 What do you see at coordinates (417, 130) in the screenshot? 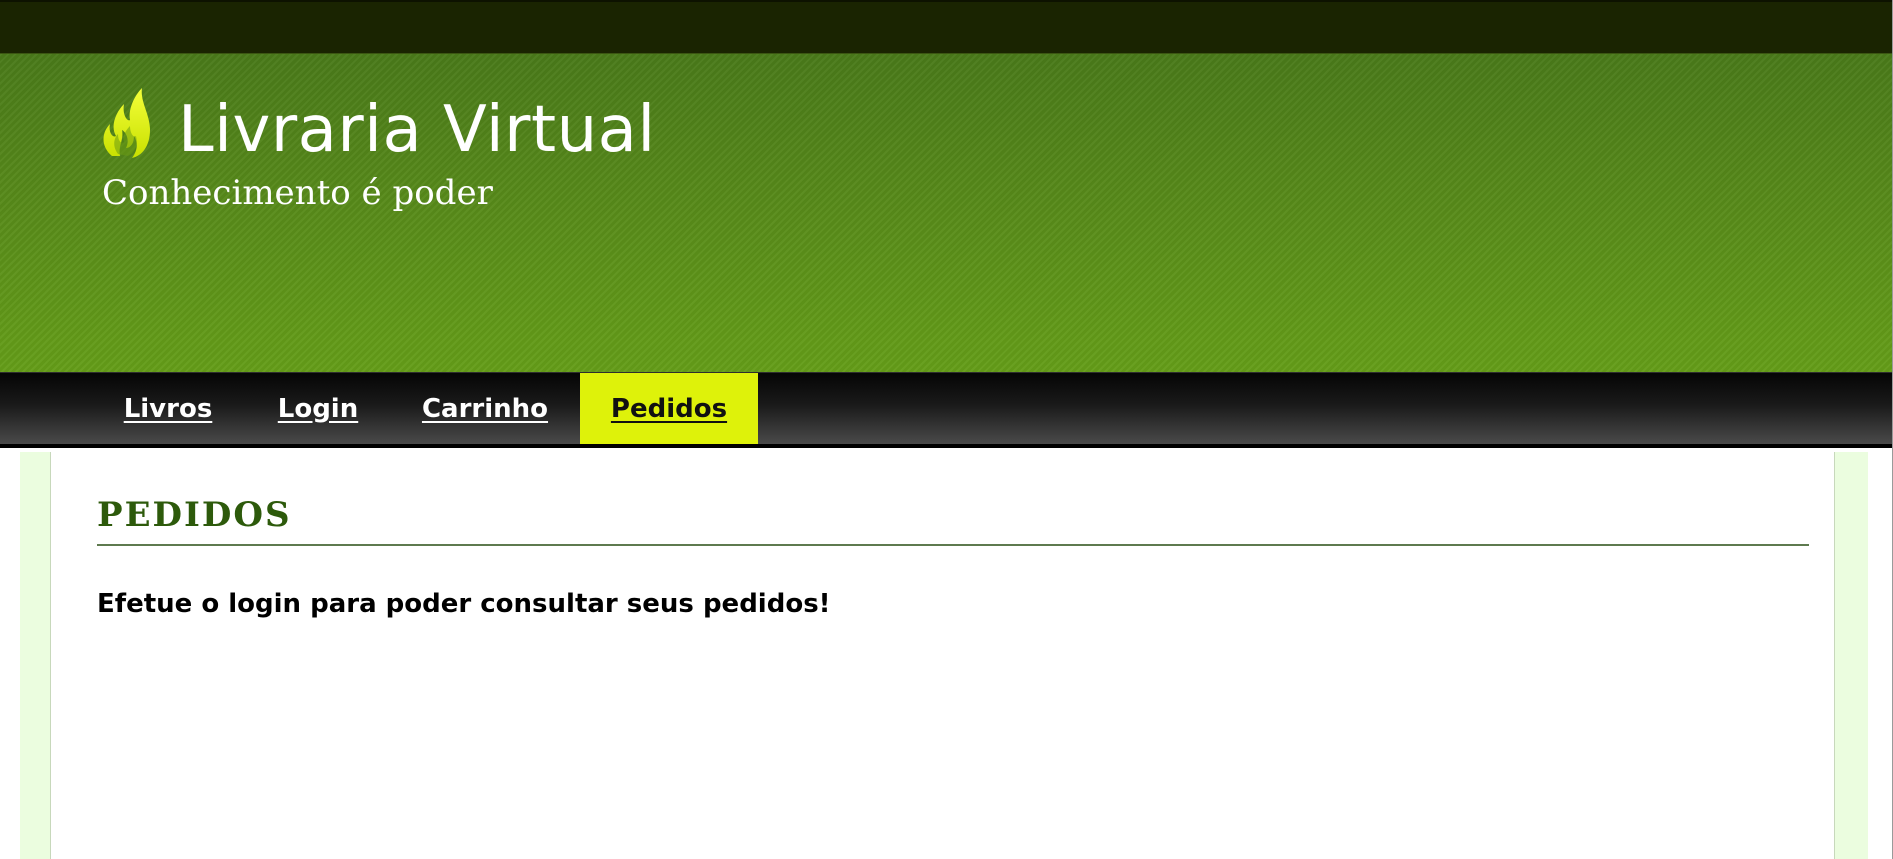
I see `site-title: Livraria Virtual` at bounding box center [417, 130].